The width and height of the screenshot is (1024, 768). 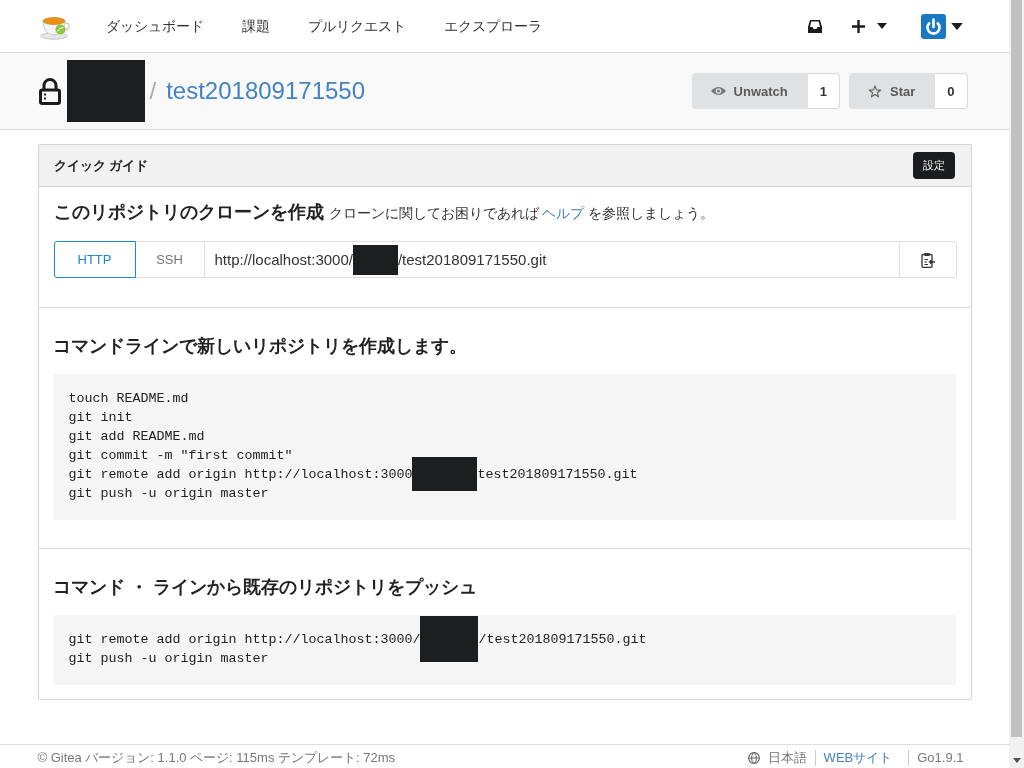 I want to click on panel-title: クイック ガイド, so click(x=101, y=165).